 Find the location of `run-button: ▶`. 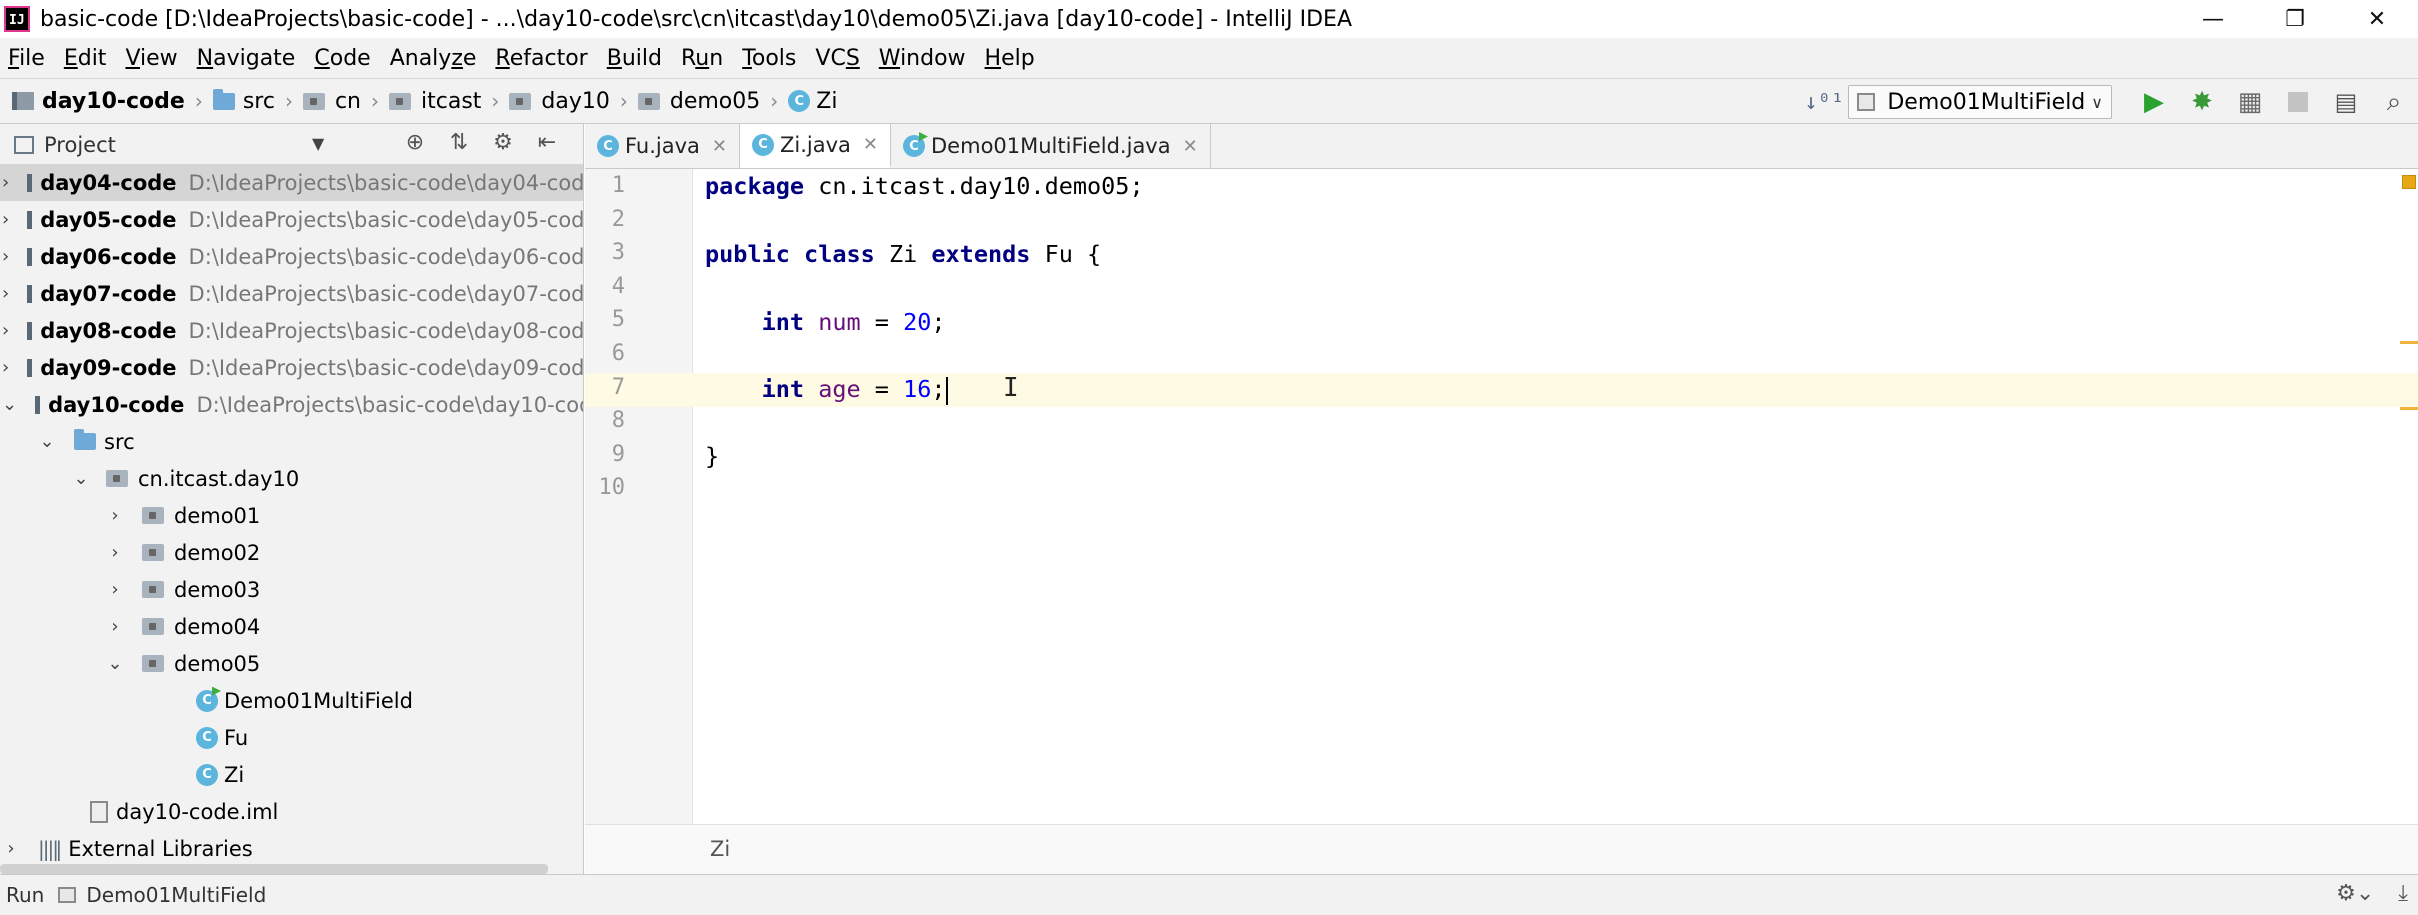

run-button: ▶ is located at coordinates (2154, 102).